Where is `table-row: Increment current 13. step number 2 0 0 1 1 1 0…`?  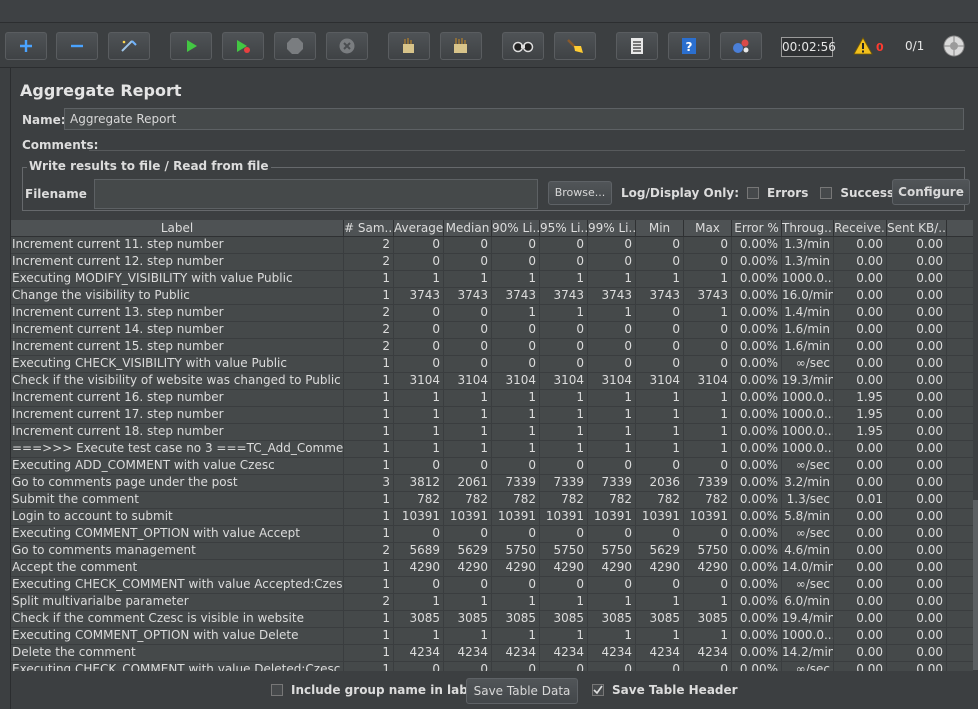
table-row: Increment current 13. step number 2 0 0 1 1 1 0… is located at coordinates (492, 313).